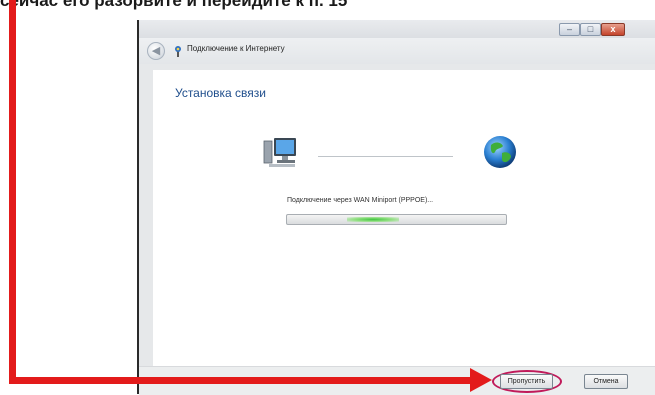  I want to click on connection-line, so click(385, 156).